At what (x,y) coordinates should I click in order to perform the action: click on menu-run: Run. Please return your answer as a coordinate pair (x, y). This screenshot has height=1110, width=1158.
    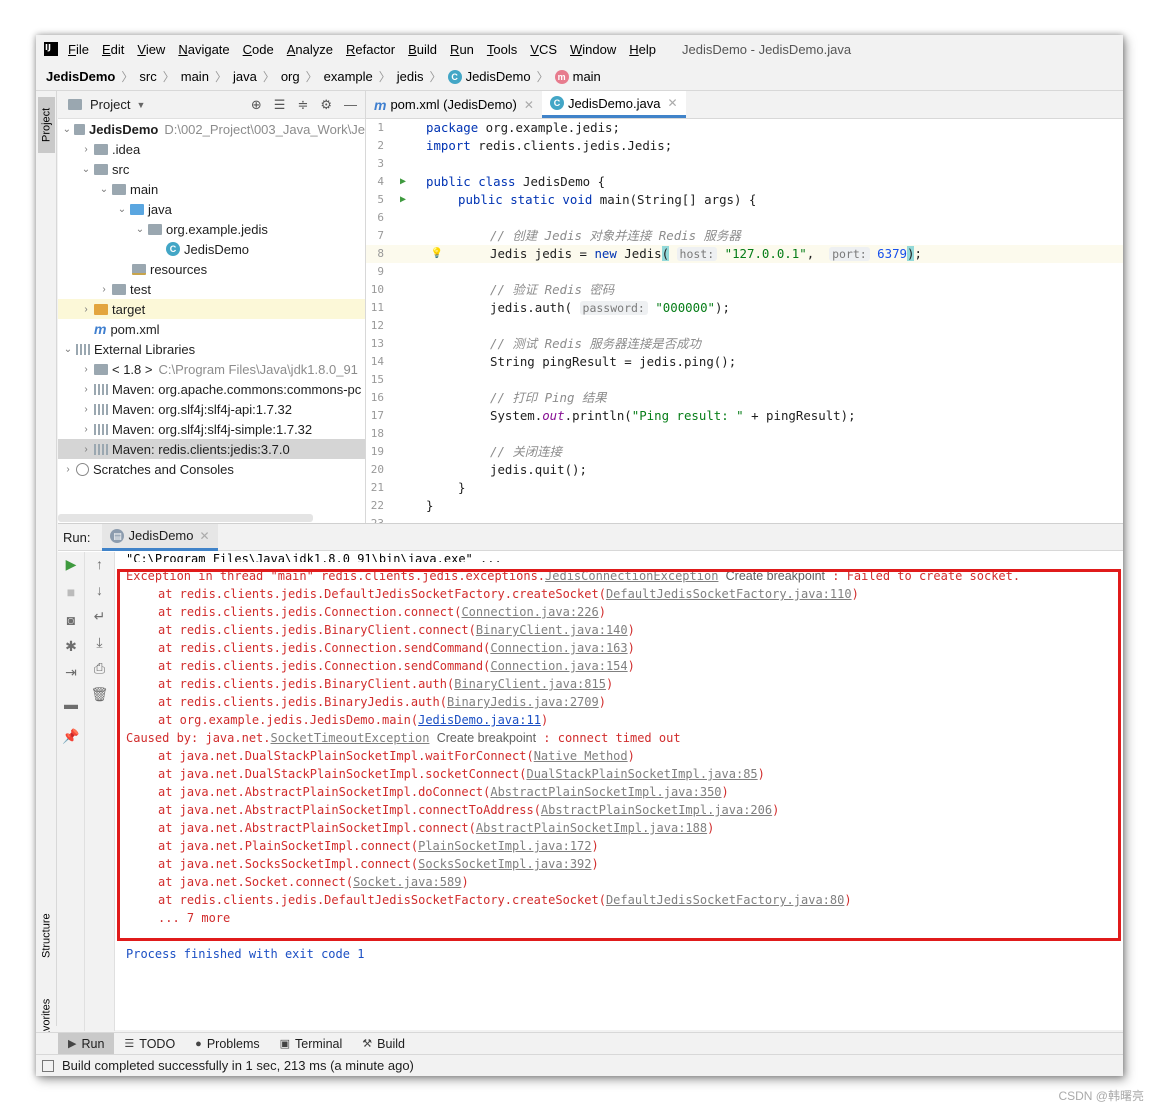
    Looking at the image, I should click on (462, 49).